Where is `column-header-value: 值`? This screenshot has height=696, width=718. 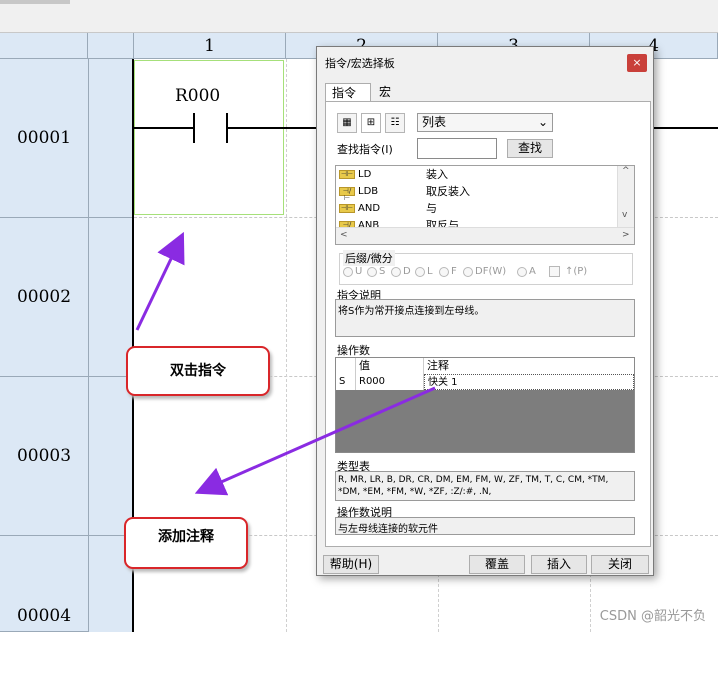
column-header-value: 值 is located at coordinates (390, 366).